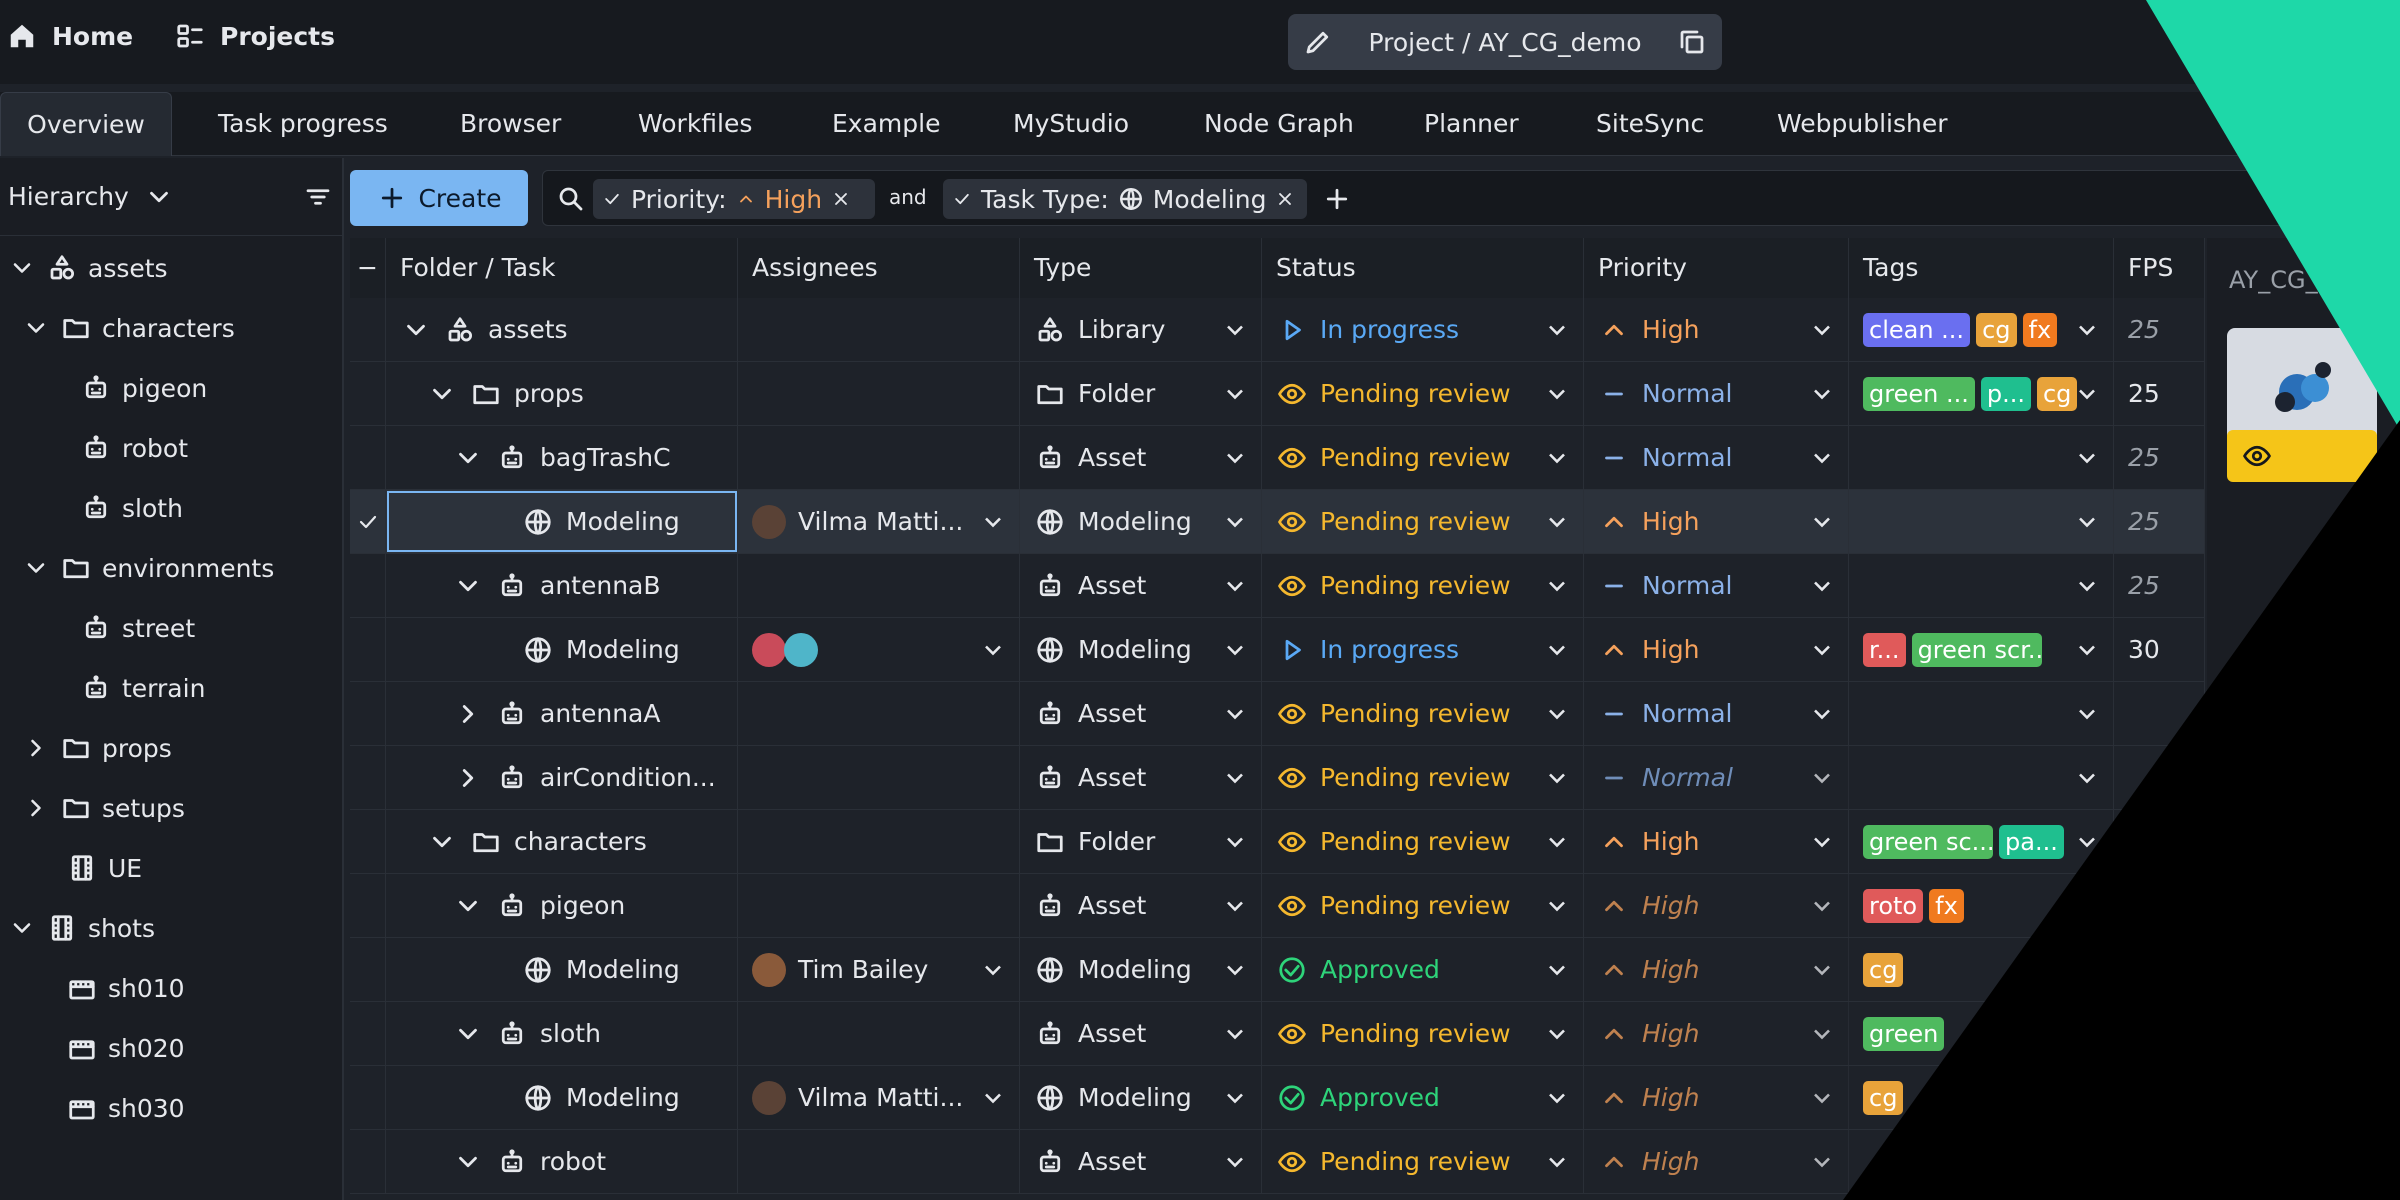 Image resolution: width=2400 pixels, height=1200 pixels. What do you see at coordinates (562, 969) in the screenshot?
I see `folder-task-cell: Modeling` at bounding box center [562, 969].